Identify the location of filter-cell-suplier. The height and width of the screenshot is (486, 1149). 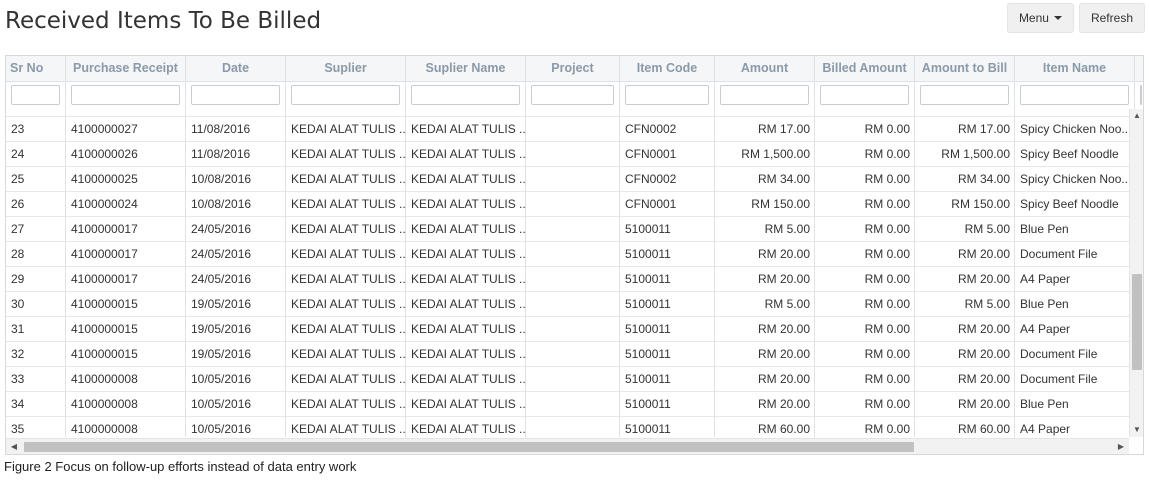
(346, 95).